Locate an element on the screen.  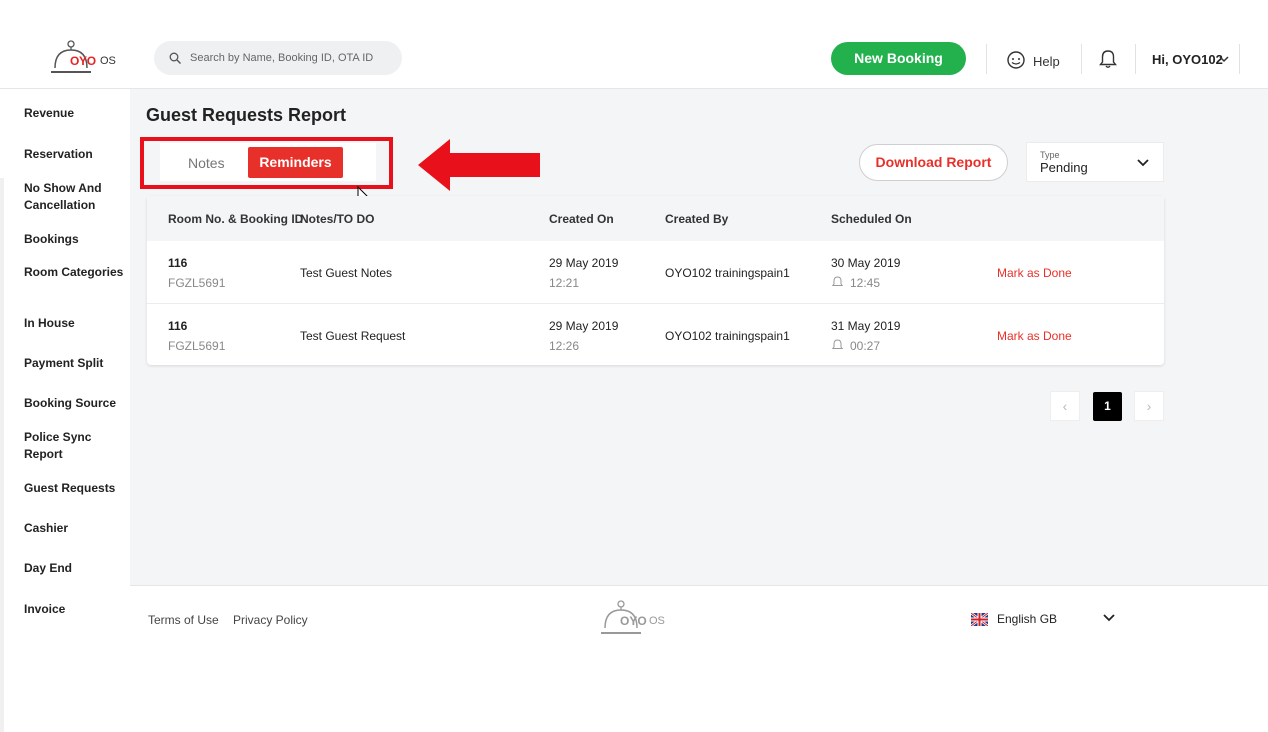
sidebar-item-booking-source: Booking Source is located at coordinates (74, 403).